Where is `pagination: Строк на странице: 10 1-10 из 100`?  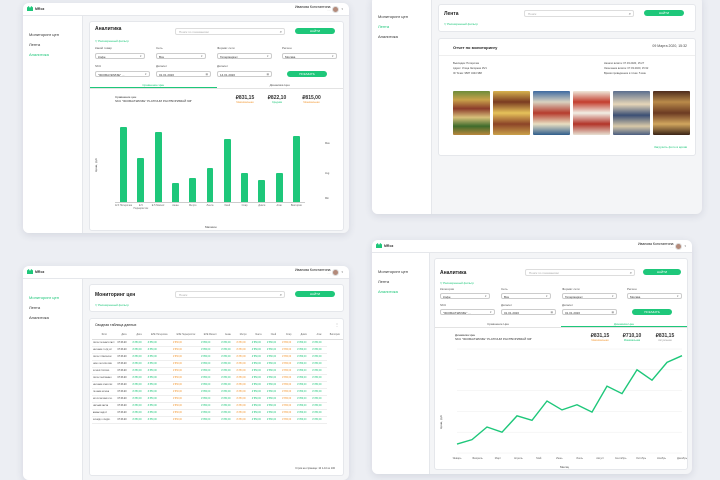 pagination: Строк на странице: 10 1-10 из 100 is located at coordinates (315, 469).